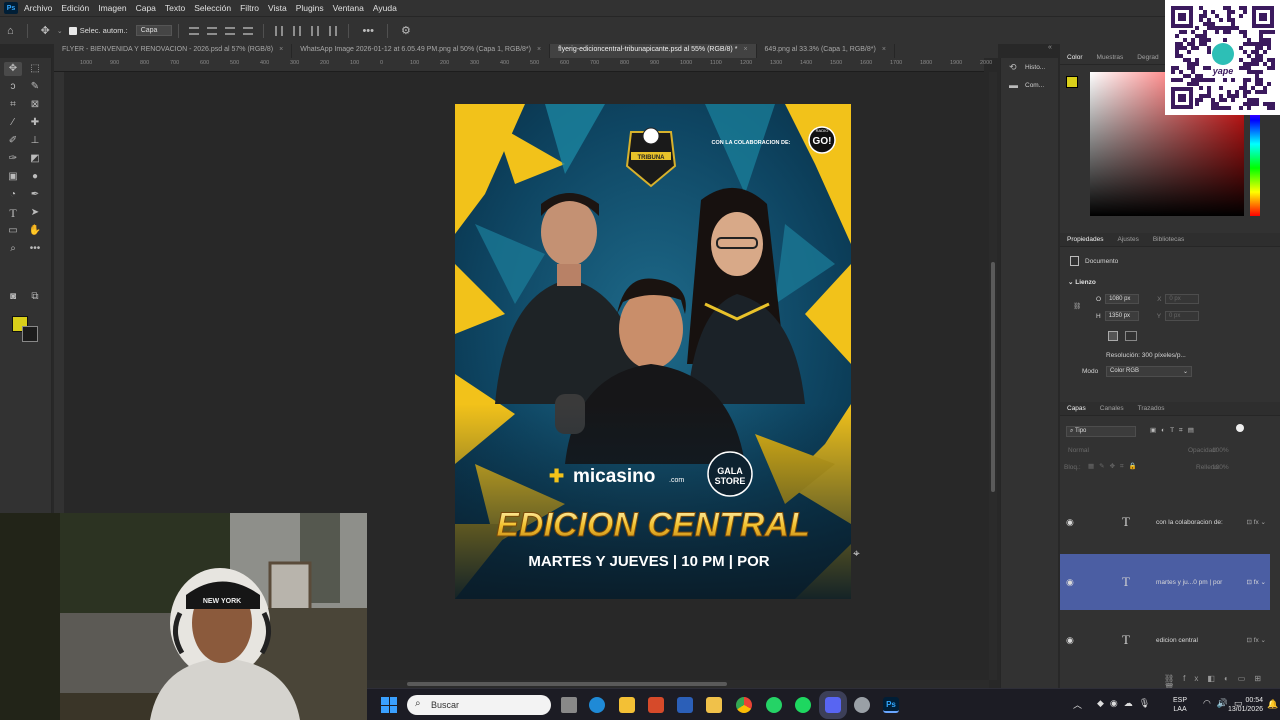  What do you see at coordinates (35, 87) in the screenshot?
I see `quick-select-tool-icon: ✎` at bounding box center [35, 87].